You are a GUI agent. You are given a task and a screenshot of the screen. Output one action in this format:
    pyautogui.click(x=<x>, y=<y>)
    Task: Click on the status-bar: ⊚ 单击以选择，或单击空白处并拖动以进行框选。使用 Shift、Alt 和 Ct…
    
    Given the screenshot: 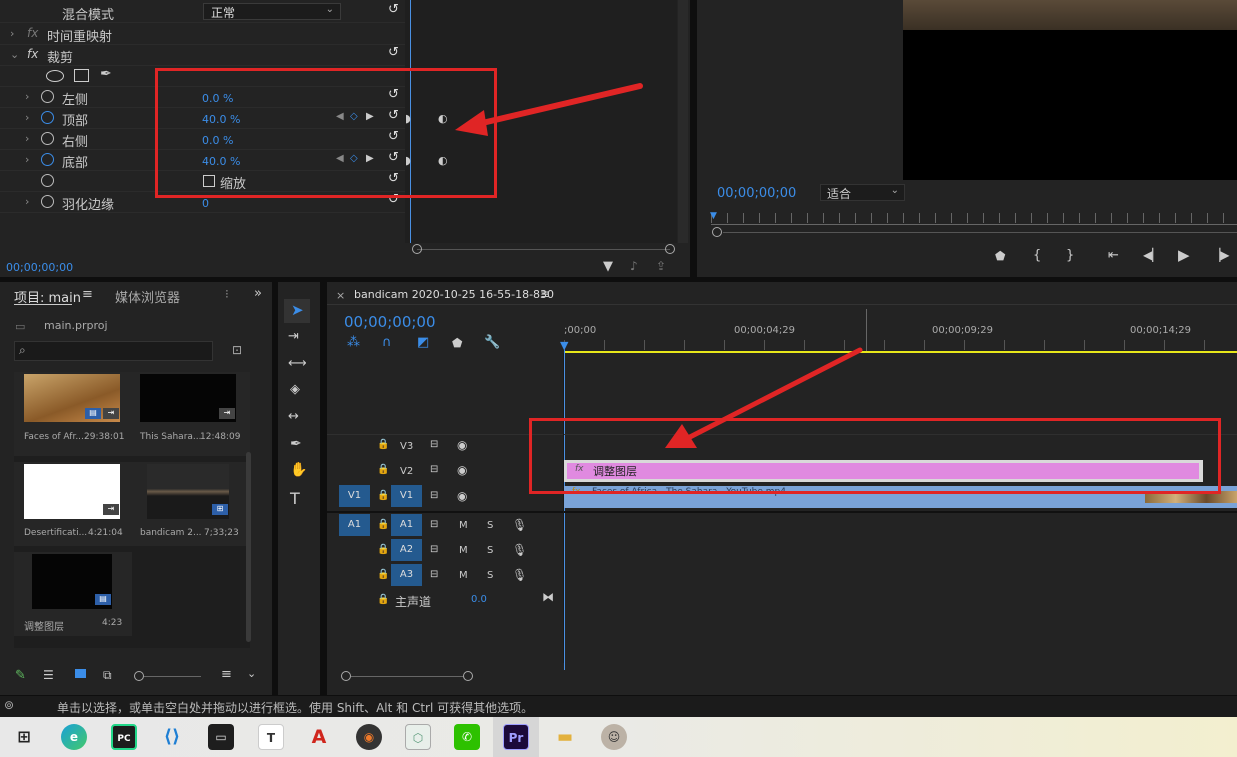 What is the action you would take?
    pyautogui.click(x=618, y=706)
    